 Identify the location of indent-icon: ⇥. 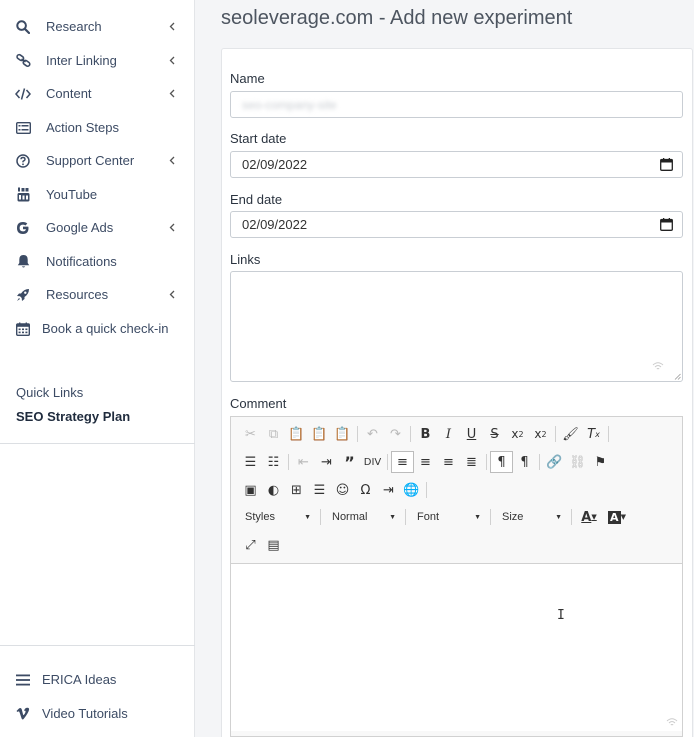
(326, 462).